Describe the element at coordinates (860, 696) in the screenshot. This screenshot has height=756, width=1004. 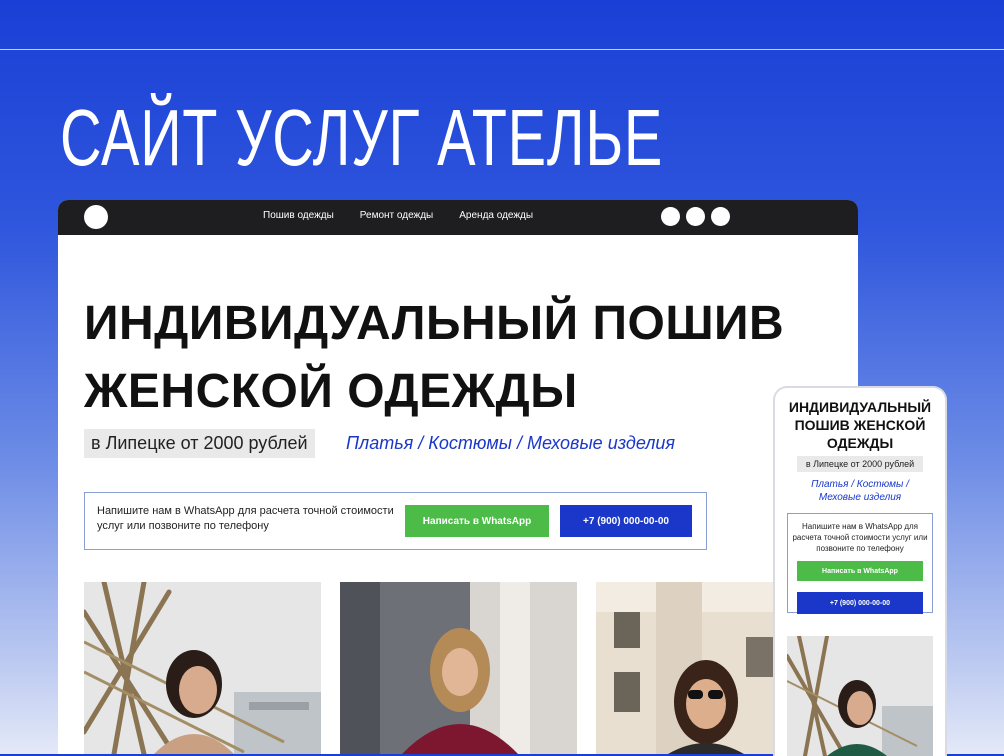
I see `mobile-gallery-photo` at that location.